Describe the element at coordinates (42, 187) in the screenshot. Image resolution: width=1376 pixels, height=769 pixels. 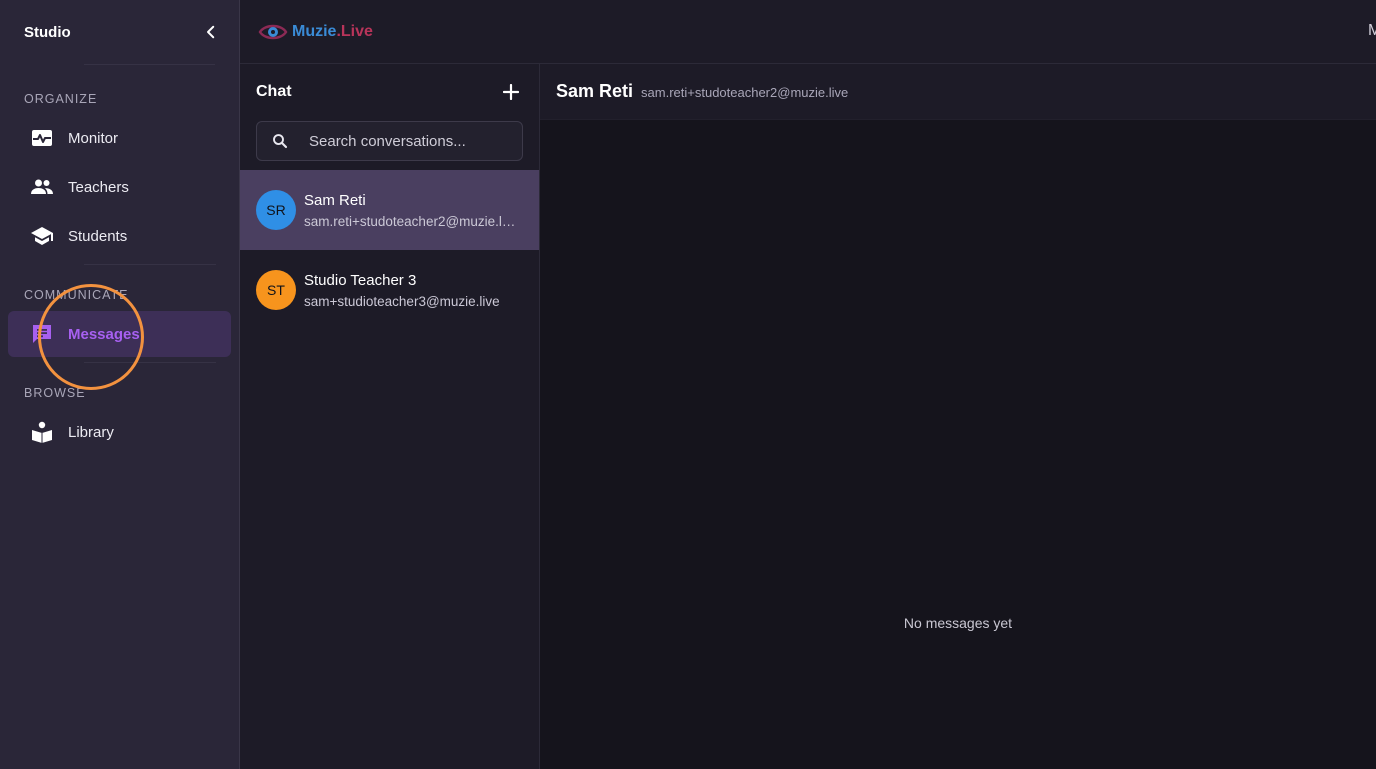
I see `people-icon` at that location.